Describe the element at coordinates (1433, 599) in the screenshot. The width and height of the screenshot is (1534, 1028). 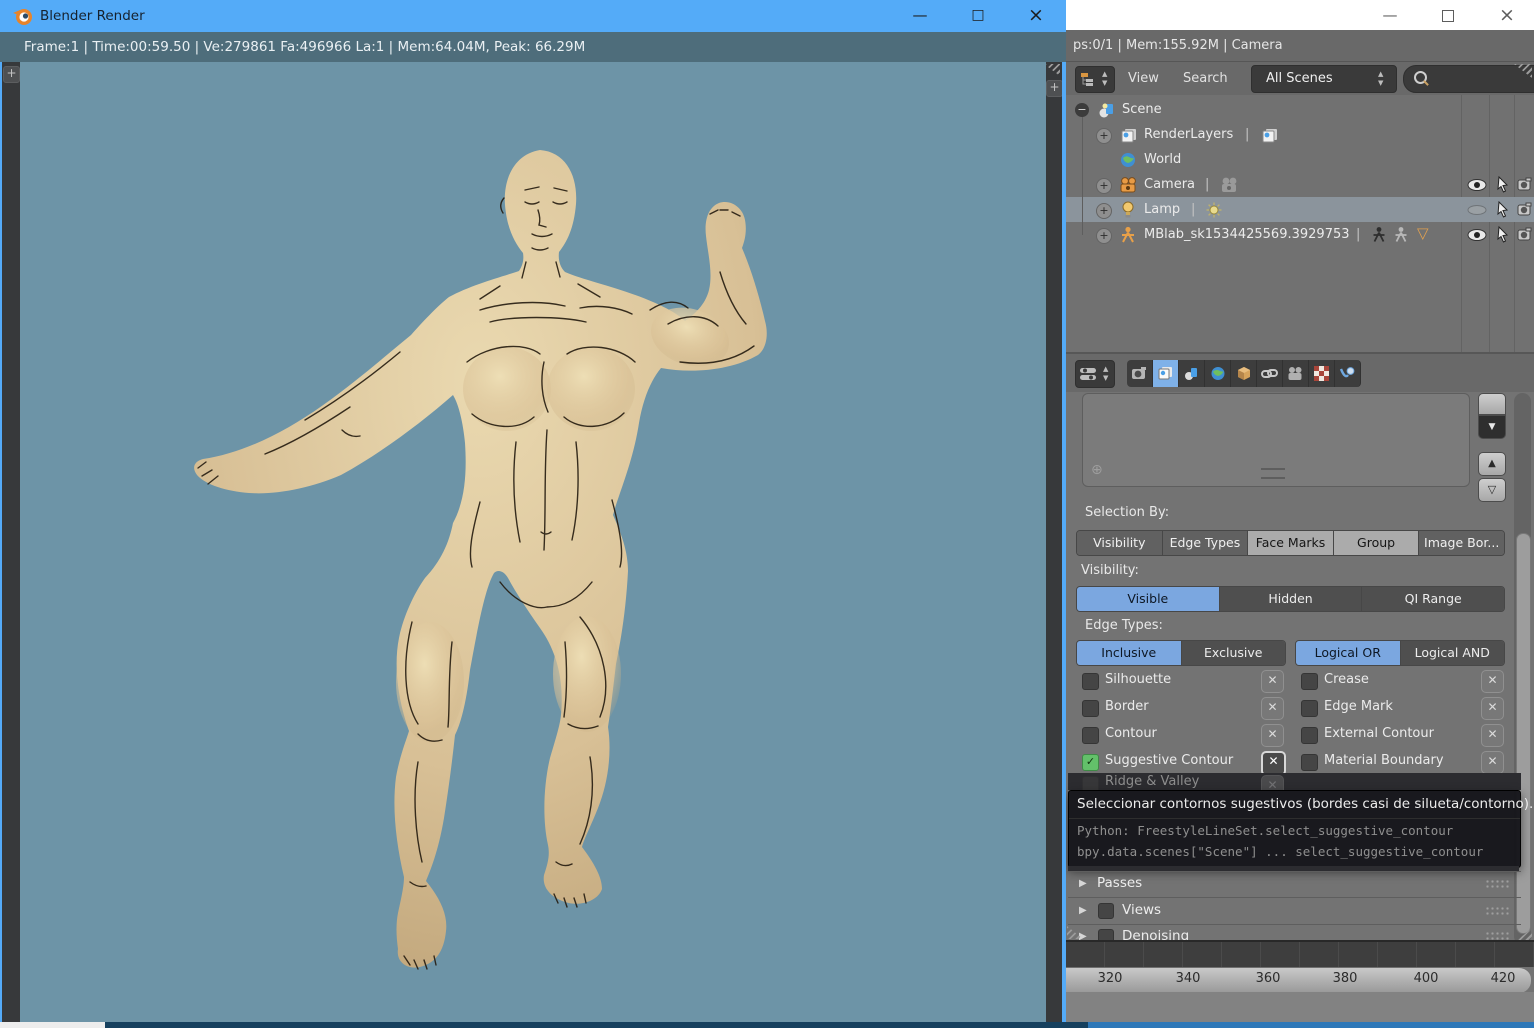
I see `radio-qi-range: QI Range` at that location.